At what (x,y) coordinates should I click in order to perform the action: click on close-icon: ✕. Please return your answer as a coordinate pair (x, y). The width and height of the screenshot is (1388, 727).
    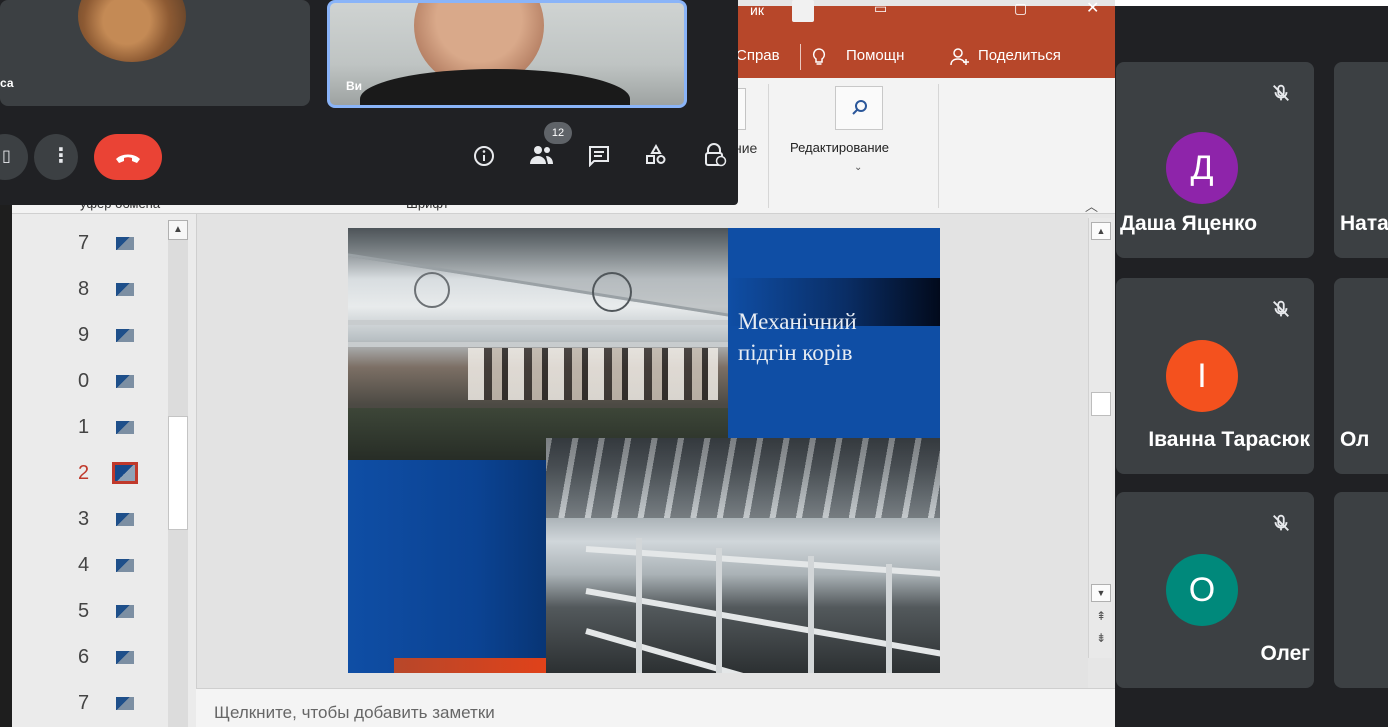
    Looking at the image, I should click on (1092, 9).